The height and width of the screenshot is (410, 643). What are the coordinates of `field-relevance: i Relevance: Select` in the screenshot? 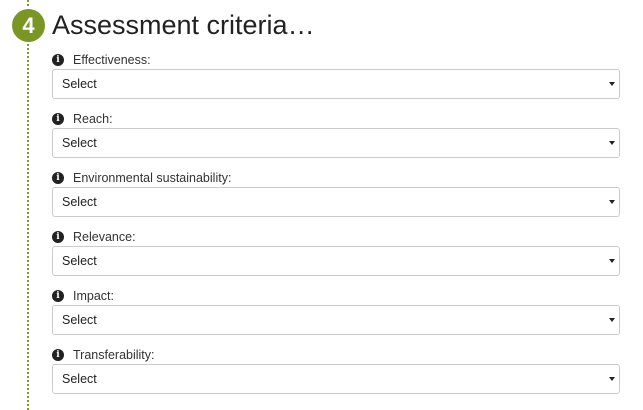 It's located at (336, 258).